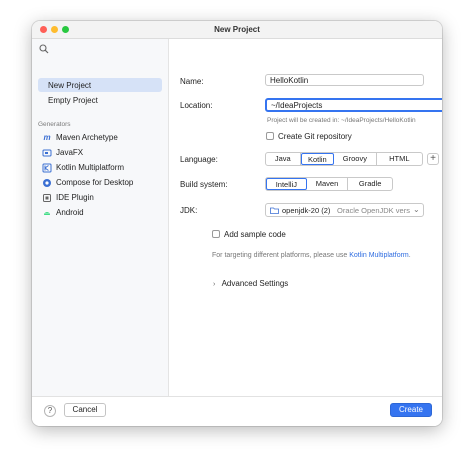  What do you see at coordinates (315, 136) in the screenshot?
I see `create-git-label: Create Git repository` at bounding box center [315, 136].